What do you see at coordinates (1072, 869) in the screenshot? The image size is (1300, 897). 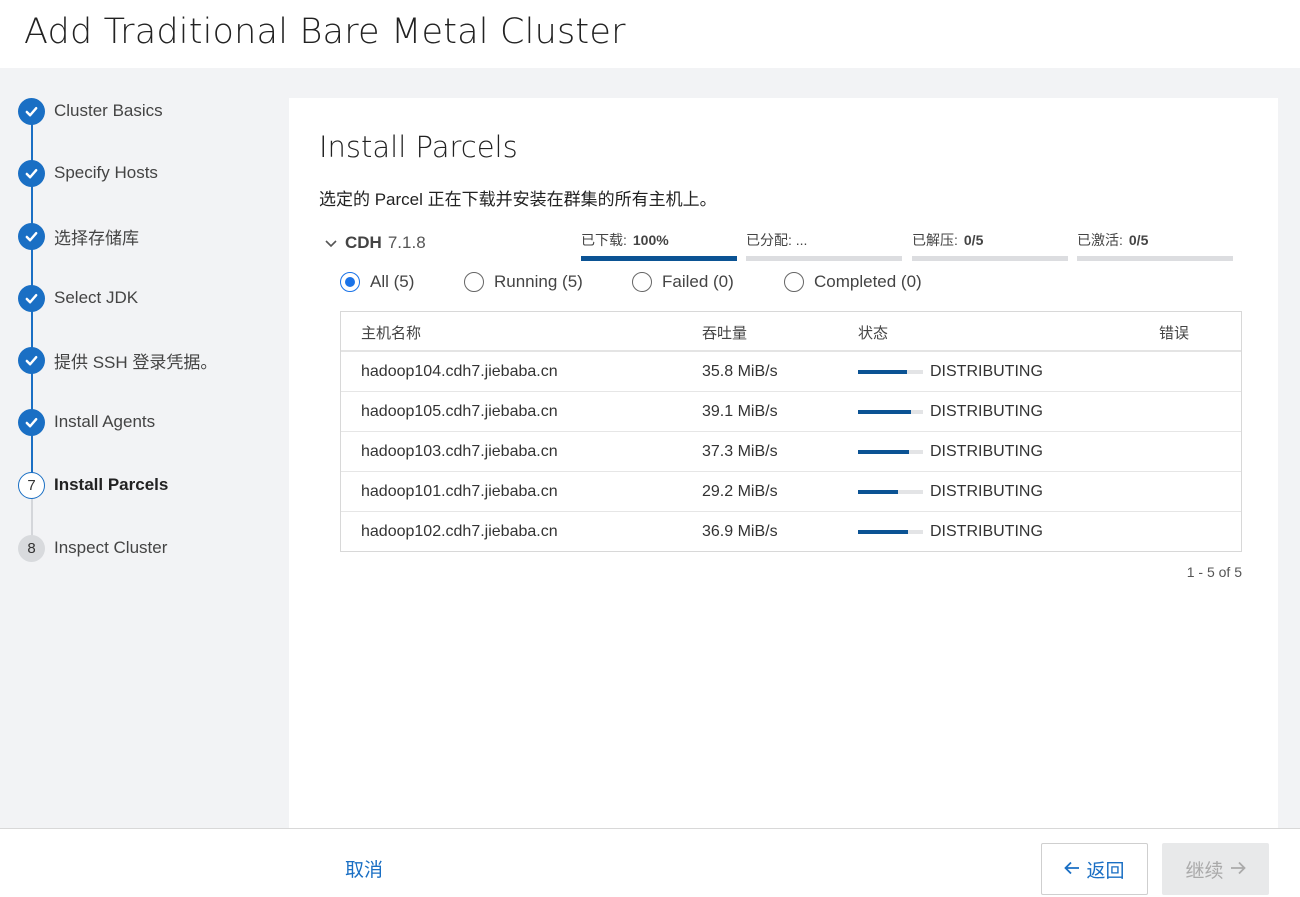 I see `arrow-left-icon` at bounding box center [1072, 869].